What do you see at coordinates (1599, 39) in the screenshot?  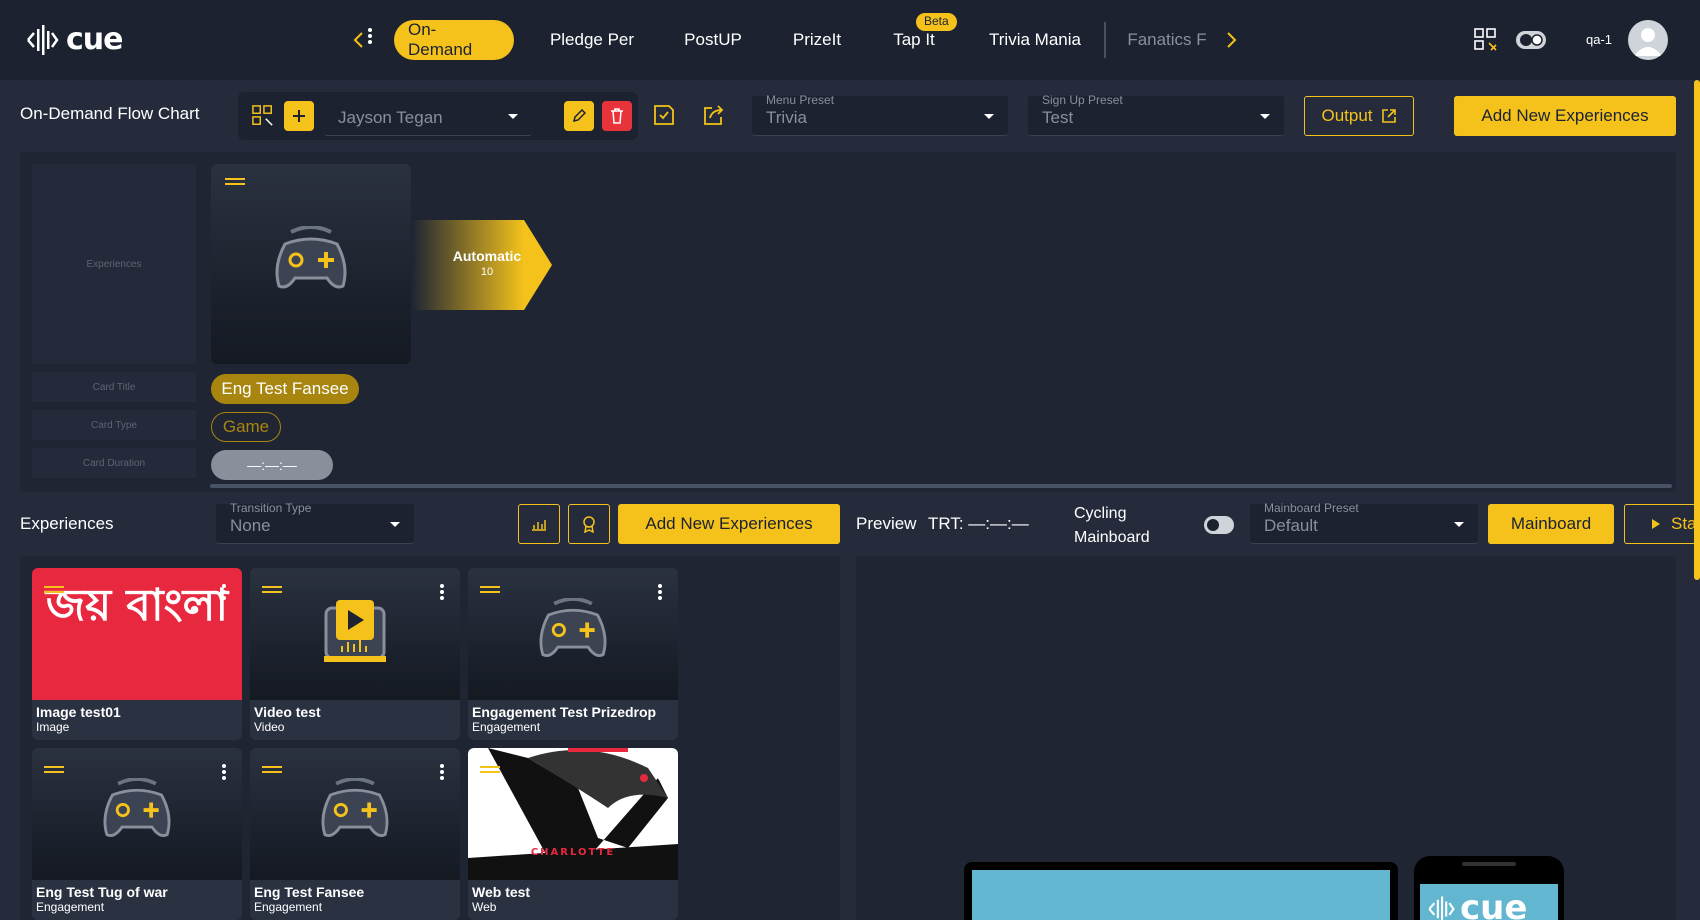 I see `user-name: qa-1` at bounding box center [1599, 39].